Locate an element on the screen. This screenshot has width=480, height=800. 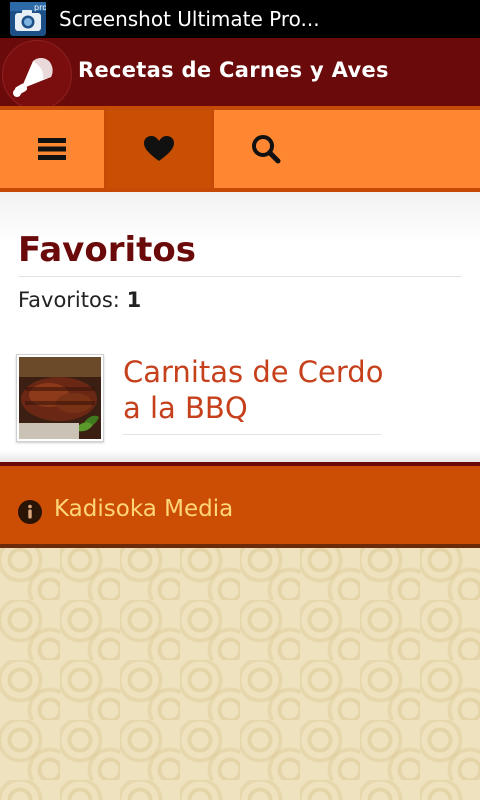
svg-text: pro is located at coordinates (40, 7).